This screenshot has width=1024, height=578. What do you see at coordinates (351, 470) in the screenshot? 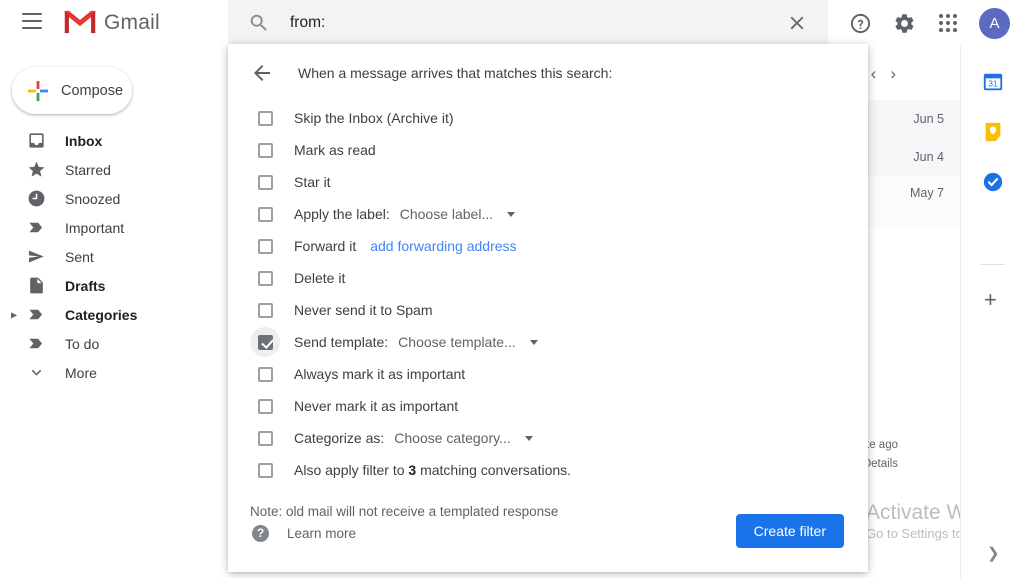
I see `also-apply-prefix: Also apply filter to` at bounding box center [351, 470].